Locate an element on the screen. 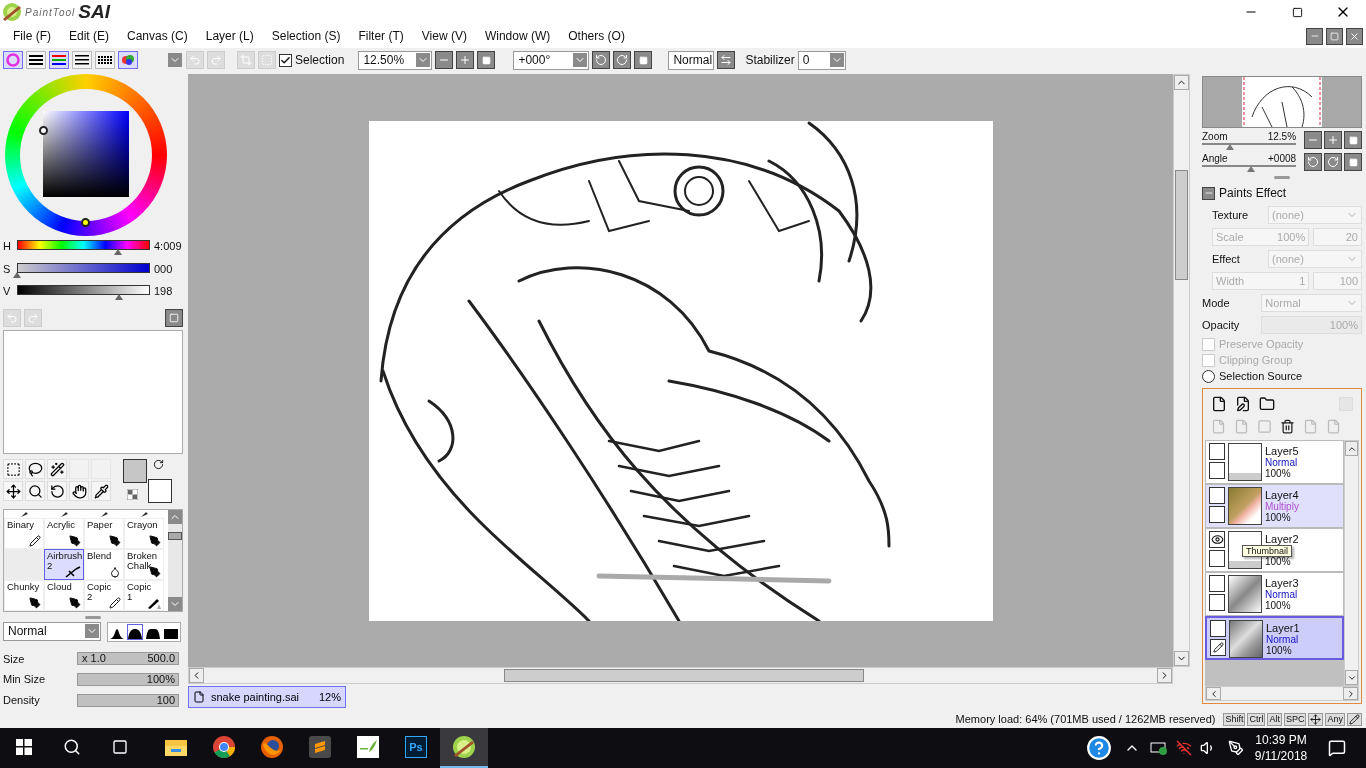 The image size is (1366, 768). brush-slot: Copic 1 is located at coordinates (144, 596).